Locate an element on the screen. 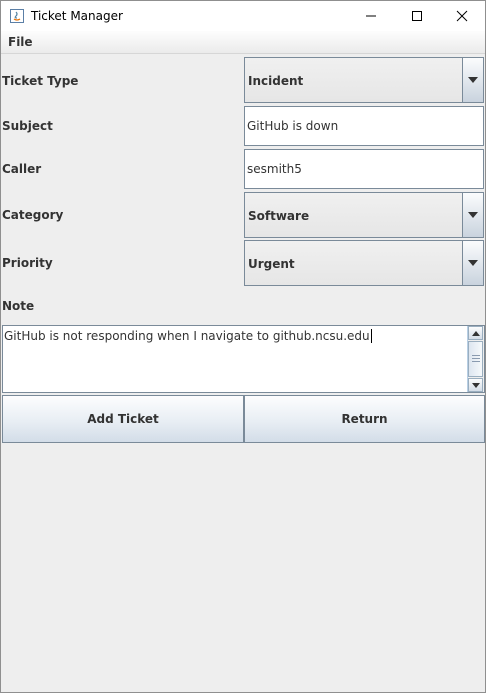  title-bar: Ticket Manager is located at coordinates (243, 16).